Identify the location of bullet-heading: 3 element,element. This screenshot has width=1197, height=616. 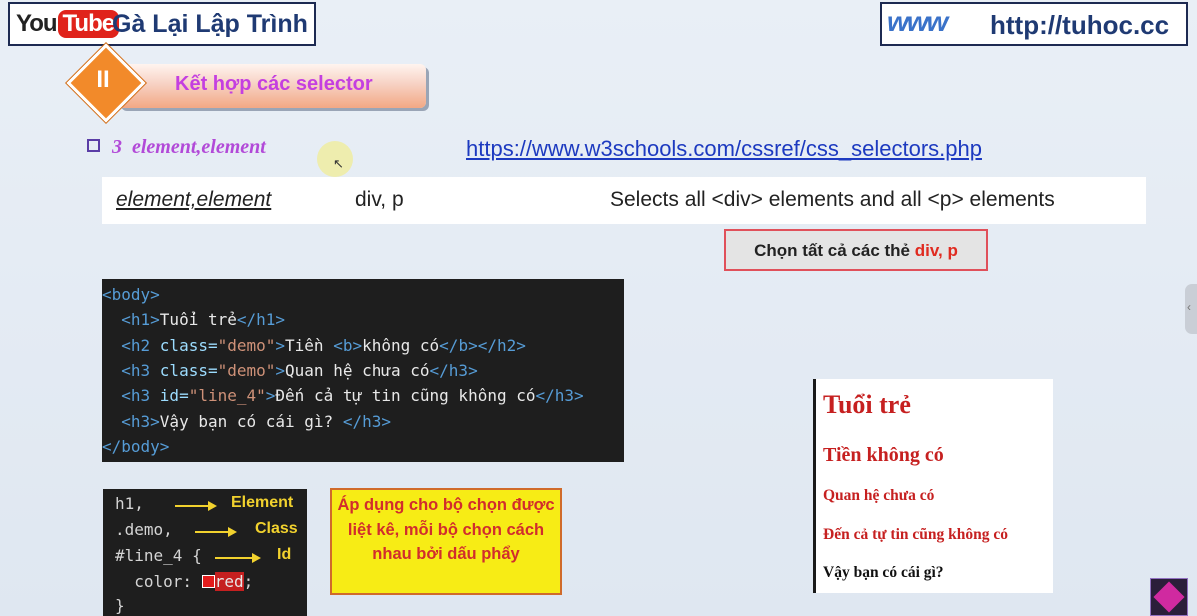
(189, 147).